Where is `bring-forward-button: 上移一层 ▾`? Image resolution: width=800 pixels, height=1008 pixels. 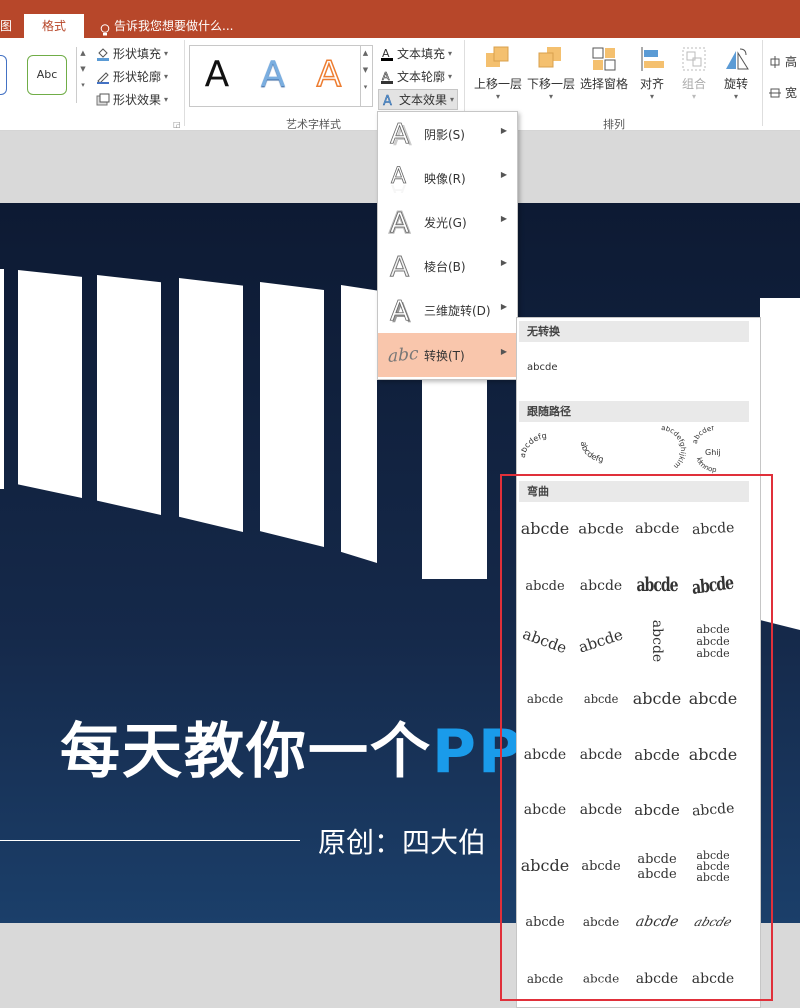
bring-forward-button: 上移一层 ▾ is located at coordinates (498, 73).